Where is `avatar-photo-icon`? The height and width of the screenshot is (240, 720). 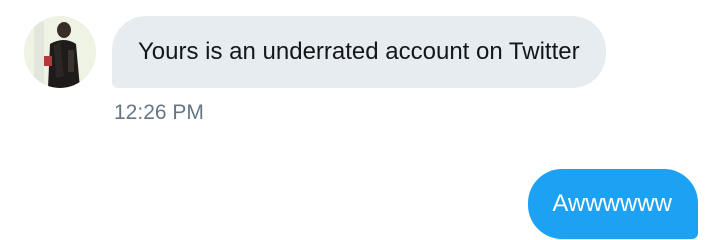
avatar-photo-icon is located at coordinates (60, 52).